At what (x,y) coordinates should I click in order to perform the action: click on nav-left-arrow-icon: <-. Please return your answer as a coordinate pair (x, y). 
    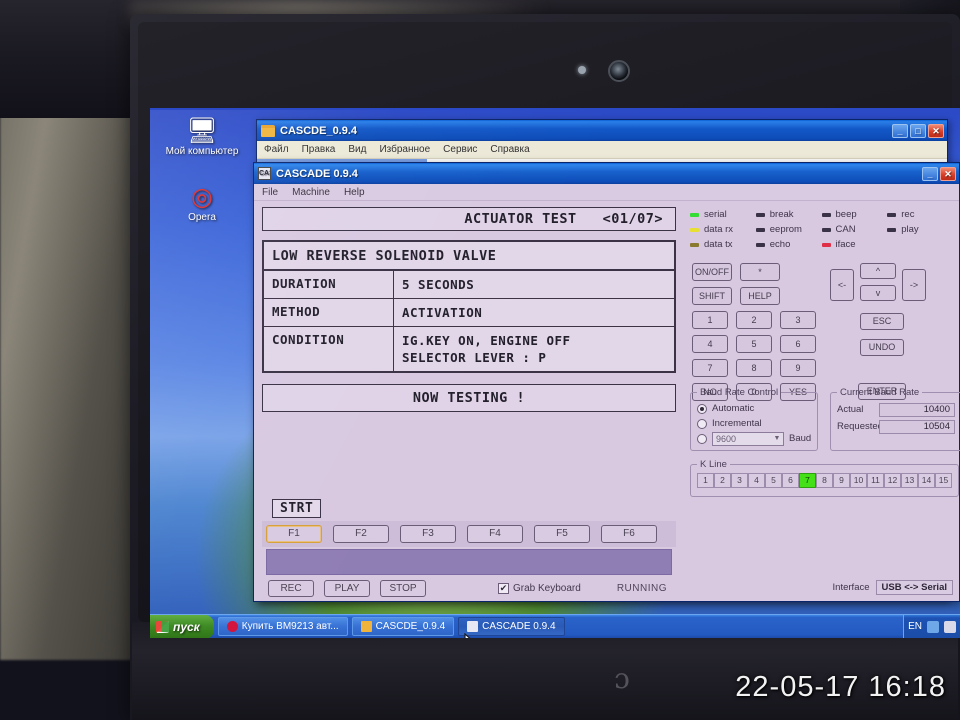
    Looking at the image, I should click on (842, 285).